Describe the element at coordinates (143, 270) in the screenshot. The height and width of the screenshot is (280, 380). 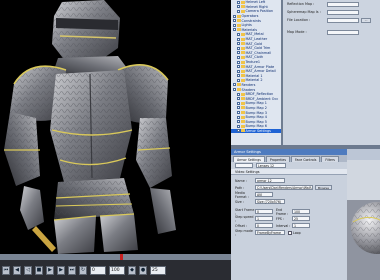
I see `record-button: ●` at that location.